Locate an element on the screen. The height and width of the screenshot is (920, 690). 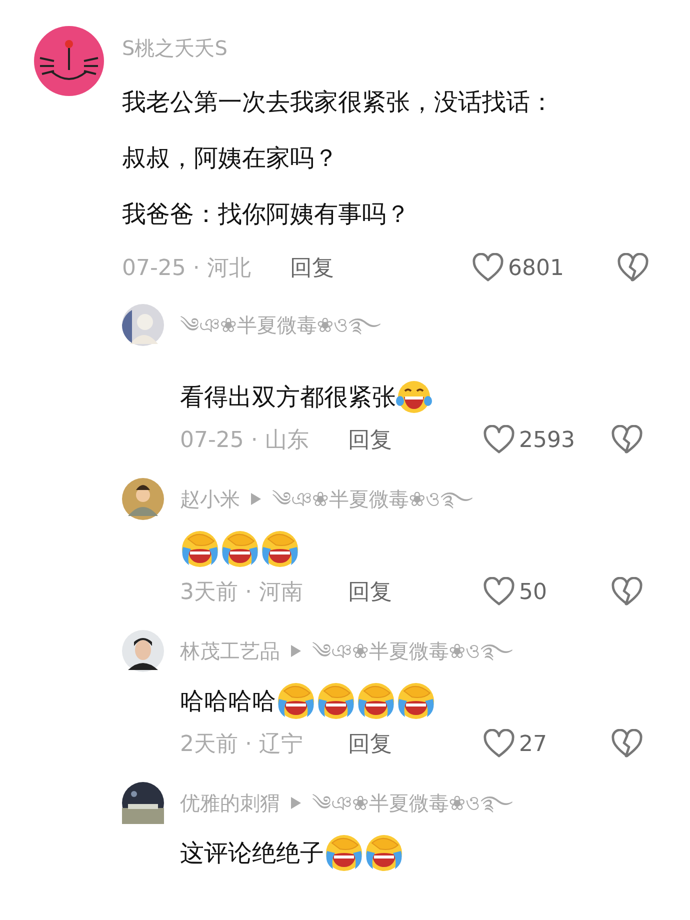
comment-text: 这评论绝绝子 is located at coordinates (252, 853).